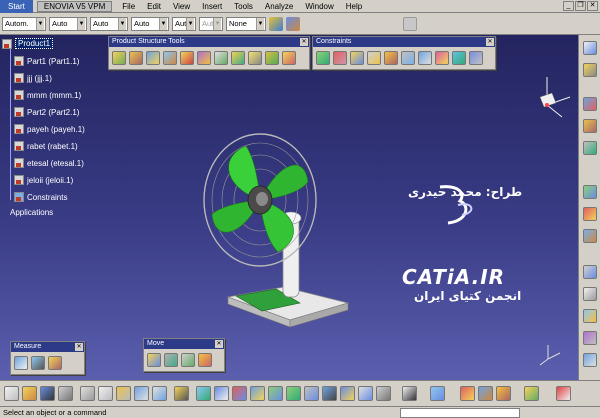  What do you see at coordinates (184, 344) in the screenshot?
I see `palette-title: Move ✕` at bounding box center [184, 344].